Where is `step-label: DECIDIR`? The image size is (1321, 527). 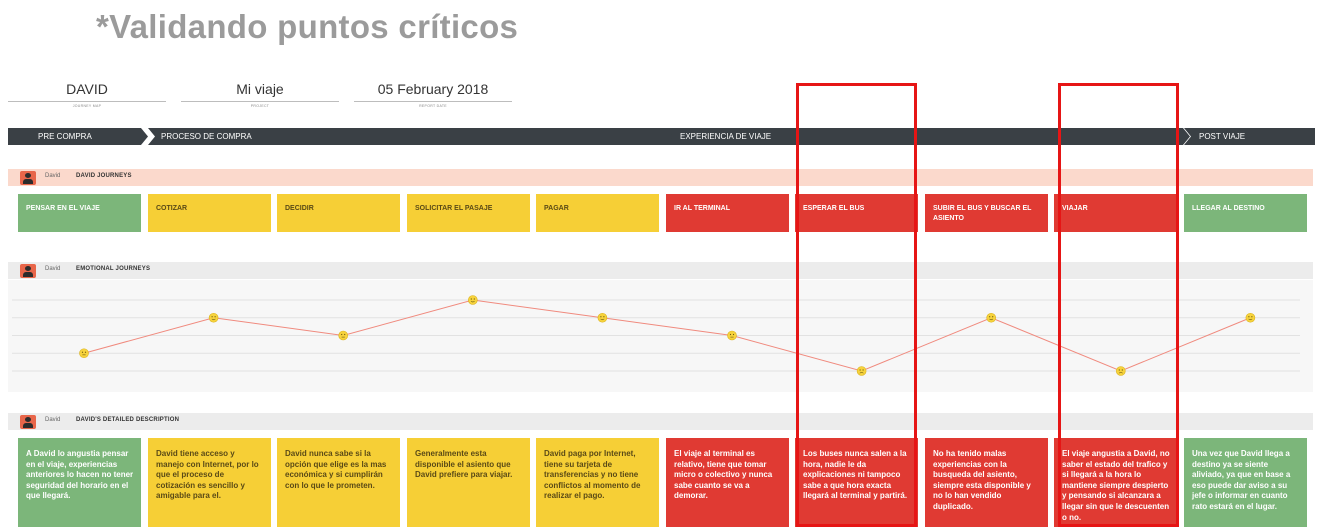 step-label: DECIDIR is located at coordinates (299, 208).